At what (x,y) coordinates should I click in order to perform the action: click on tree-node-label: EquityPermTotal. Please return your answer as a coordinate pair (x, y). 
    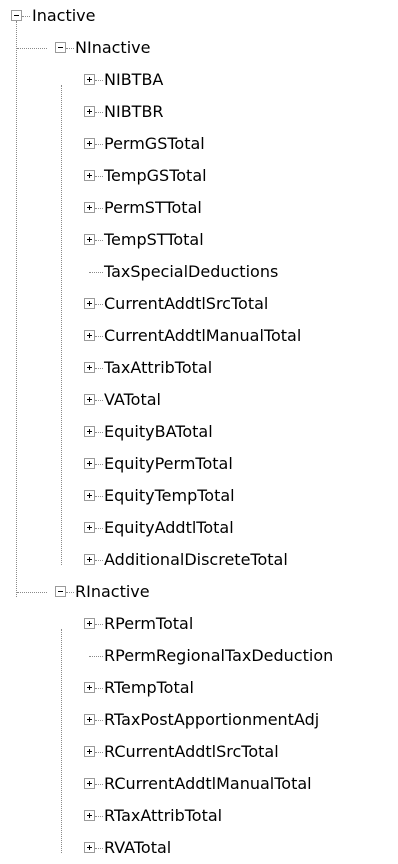
    Looking at the image, I should click on (168, 464).